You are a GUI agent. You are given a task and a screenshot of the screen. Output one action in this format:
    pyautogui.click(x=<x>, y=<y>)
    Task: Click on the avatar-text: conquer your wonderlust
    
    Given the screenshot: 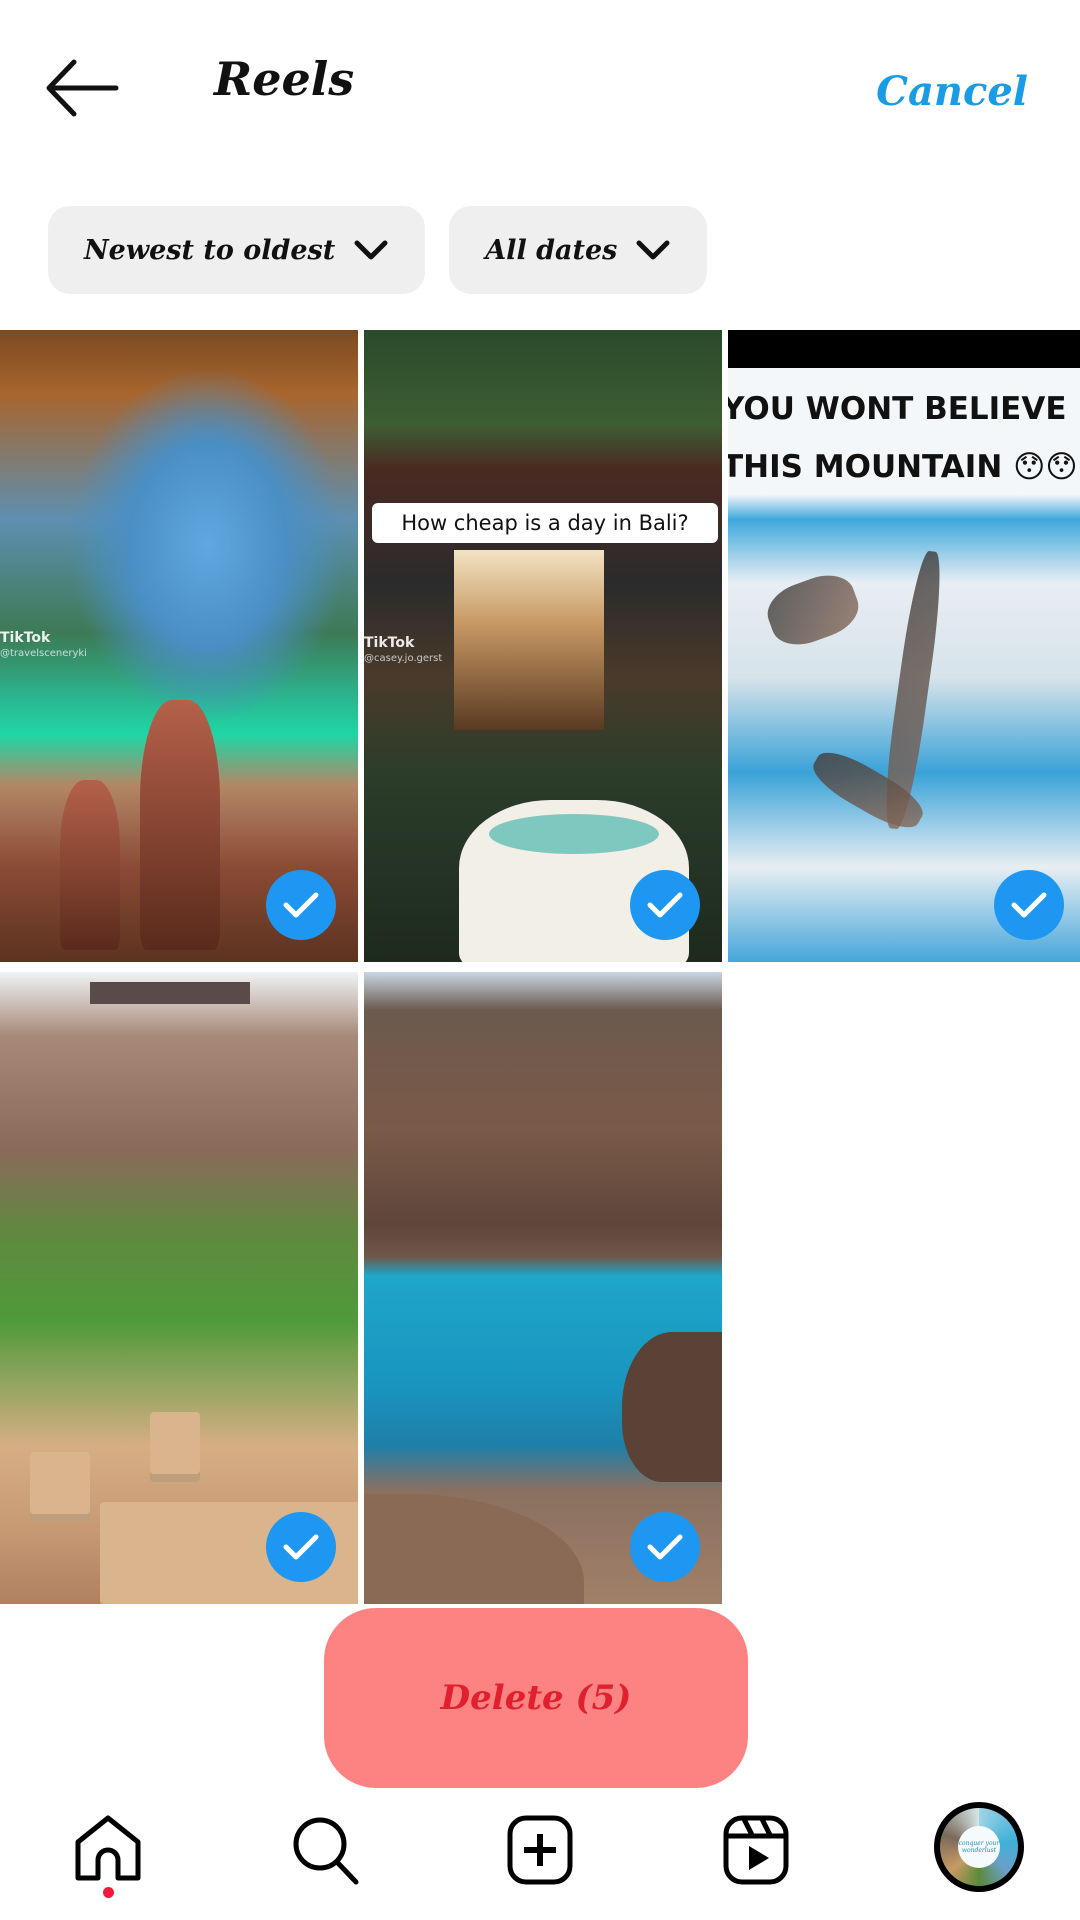 What is the action you would take?
    pyautogui.click(x=979, y=1847)
    